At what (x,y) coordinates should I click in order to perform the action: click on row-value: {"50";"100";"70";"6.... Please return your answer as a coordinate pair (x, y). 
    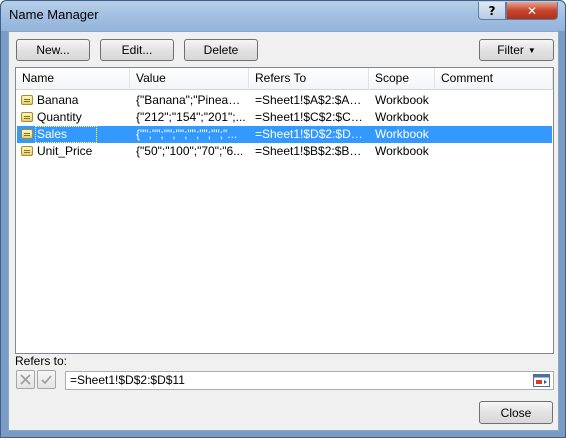
    Looking at the image, I should click on (190, 151).